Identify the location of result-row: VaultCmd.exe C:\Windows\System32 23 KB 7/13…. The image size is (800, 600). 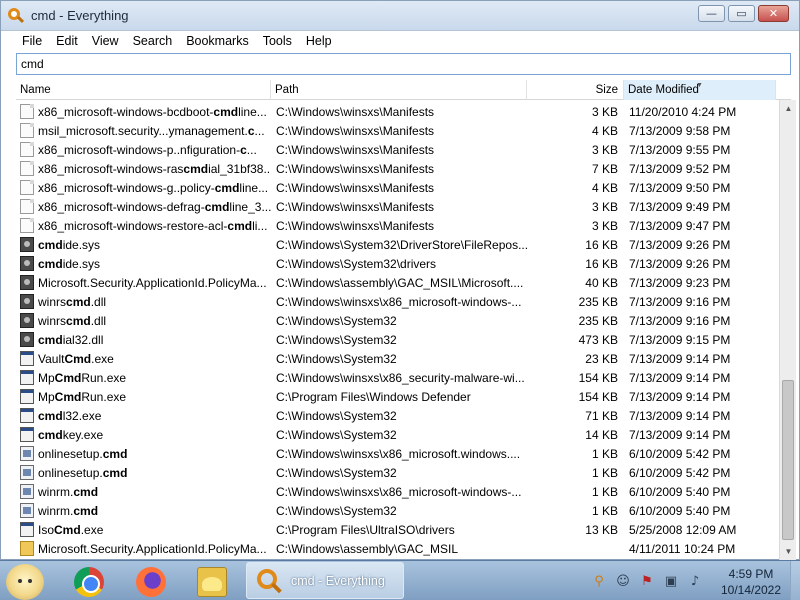
(397, 358).